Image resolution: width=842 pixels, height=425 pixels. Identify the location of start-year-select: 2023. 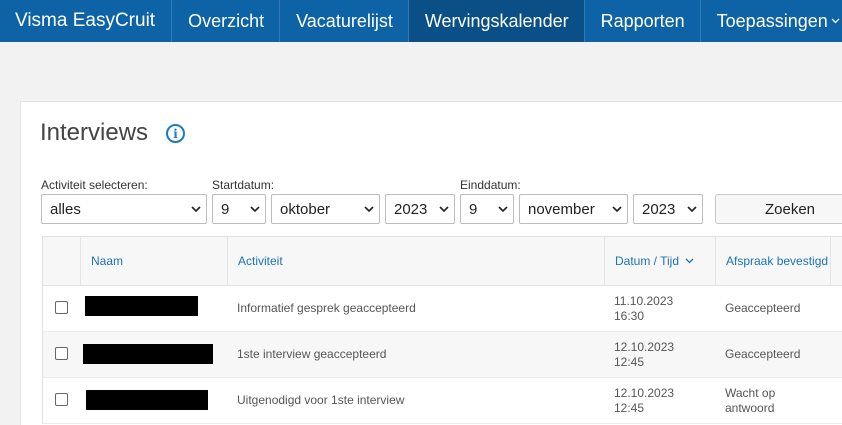
(420, 209).